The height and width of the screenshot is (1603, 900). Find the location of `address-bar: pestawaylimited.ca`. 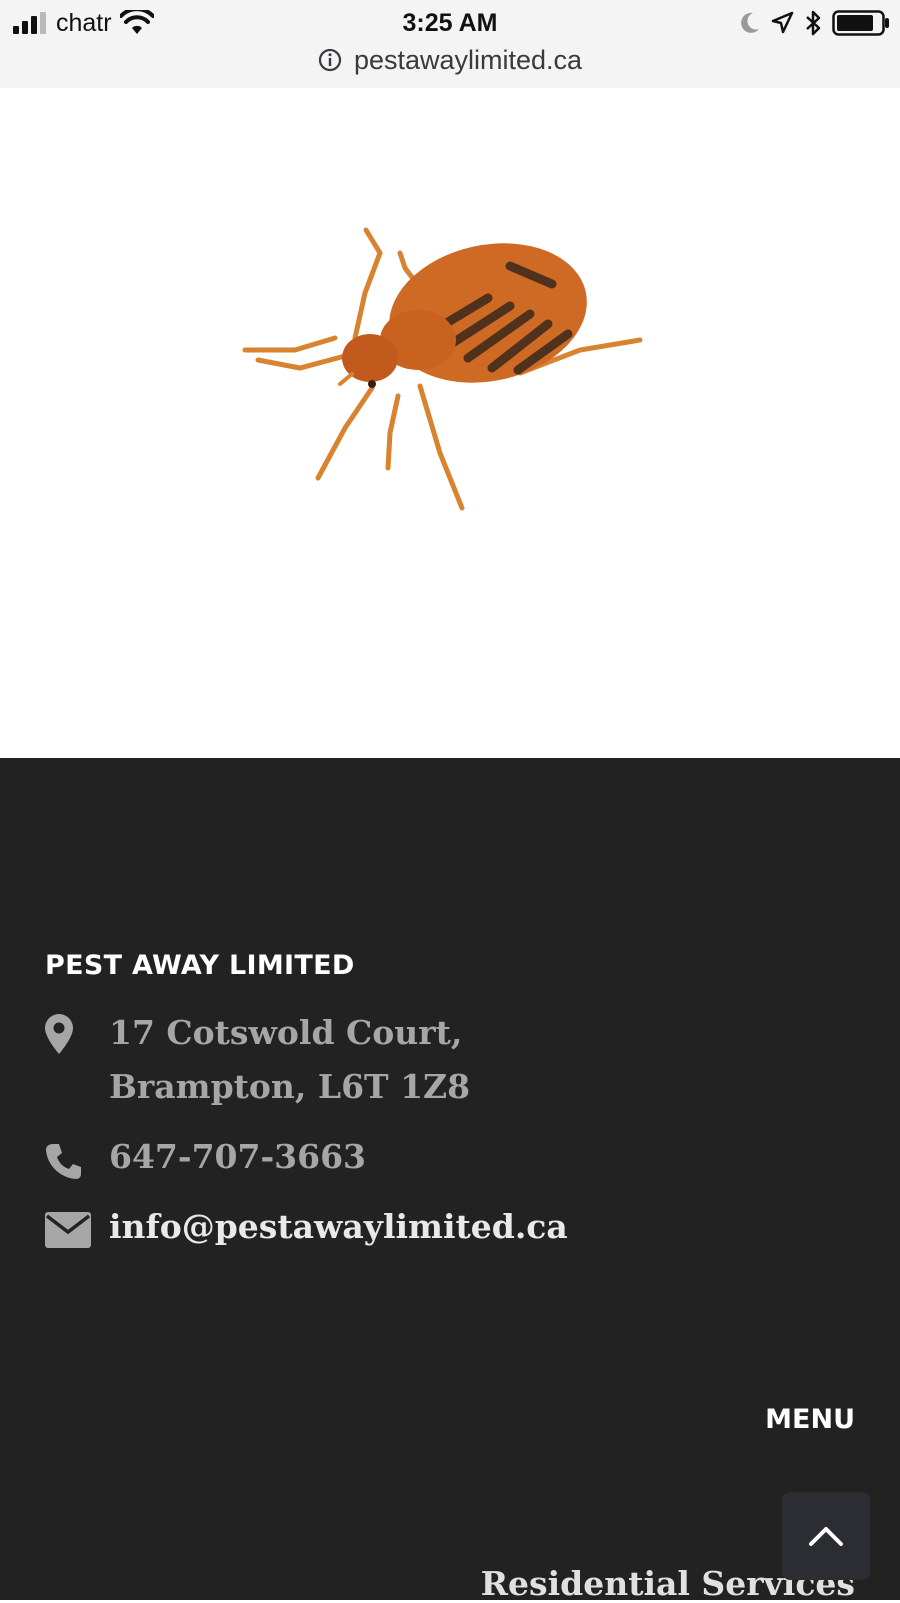

address-bar: pestawaylimited.ca is located at coordinates (450, 60).